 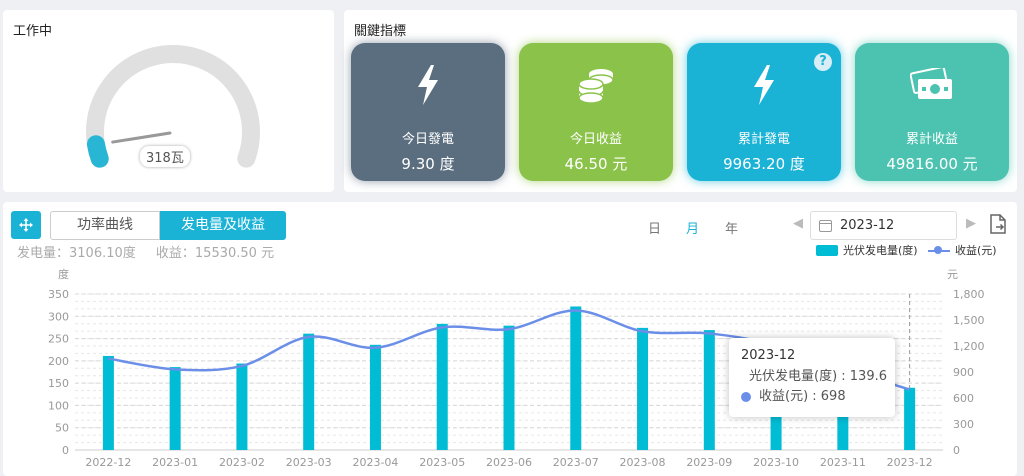 I want to click on y-tick-left: 0, so click(x=65, y=450).